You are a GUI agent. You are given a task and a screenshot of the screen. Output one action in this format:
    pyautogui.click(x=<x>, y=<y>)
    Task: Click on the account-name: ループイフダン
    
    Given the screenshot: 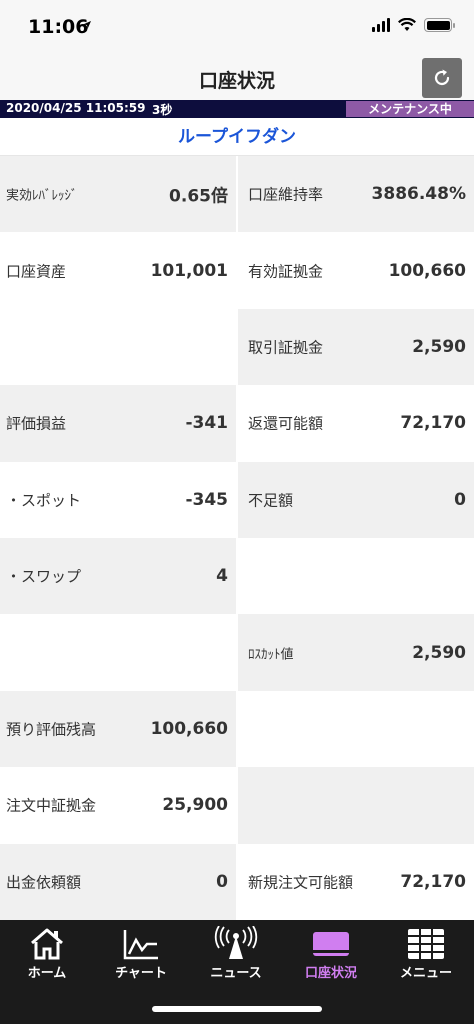 What is the action you would take?
    pyautogui.click(x=237, y=137)
    